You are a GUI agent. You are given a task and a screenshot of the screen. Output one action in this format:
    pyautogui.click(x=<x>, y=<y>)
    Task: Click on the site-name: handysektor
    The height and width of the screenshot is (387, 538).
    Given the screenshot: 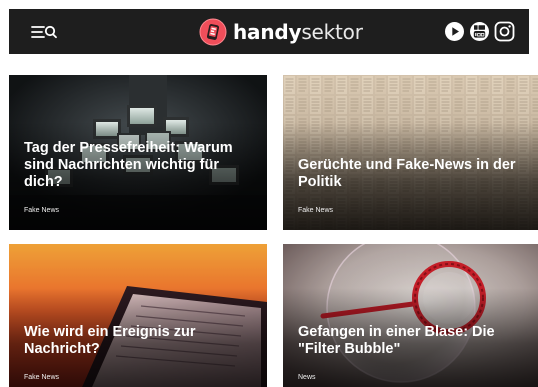 What is the action you would take?
    pyautogui.click(x=298, y=32)
    